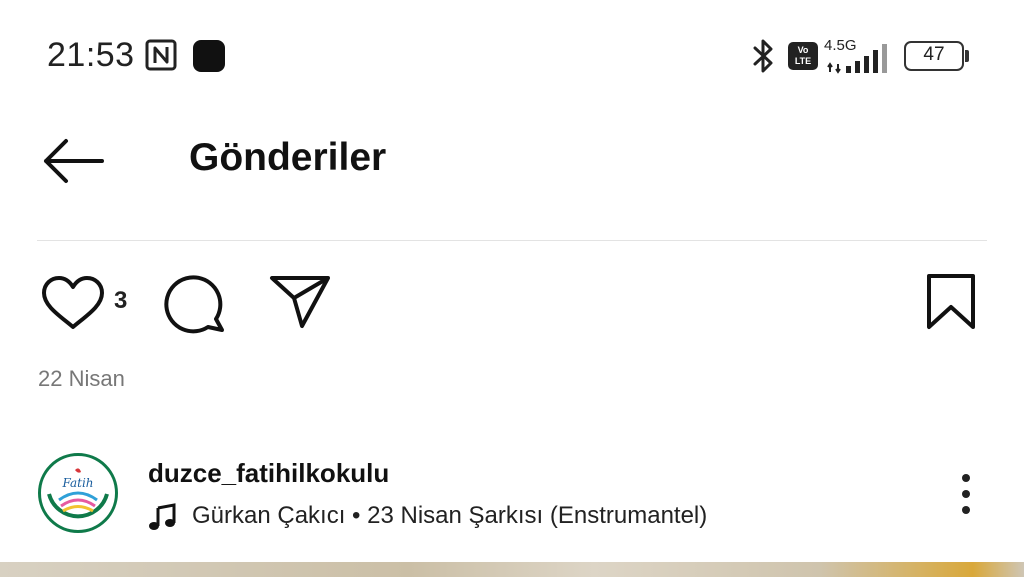 The height and width of the screenshot is (577, 1024). I want to click on status-time: 21:53, so click(91, 55).